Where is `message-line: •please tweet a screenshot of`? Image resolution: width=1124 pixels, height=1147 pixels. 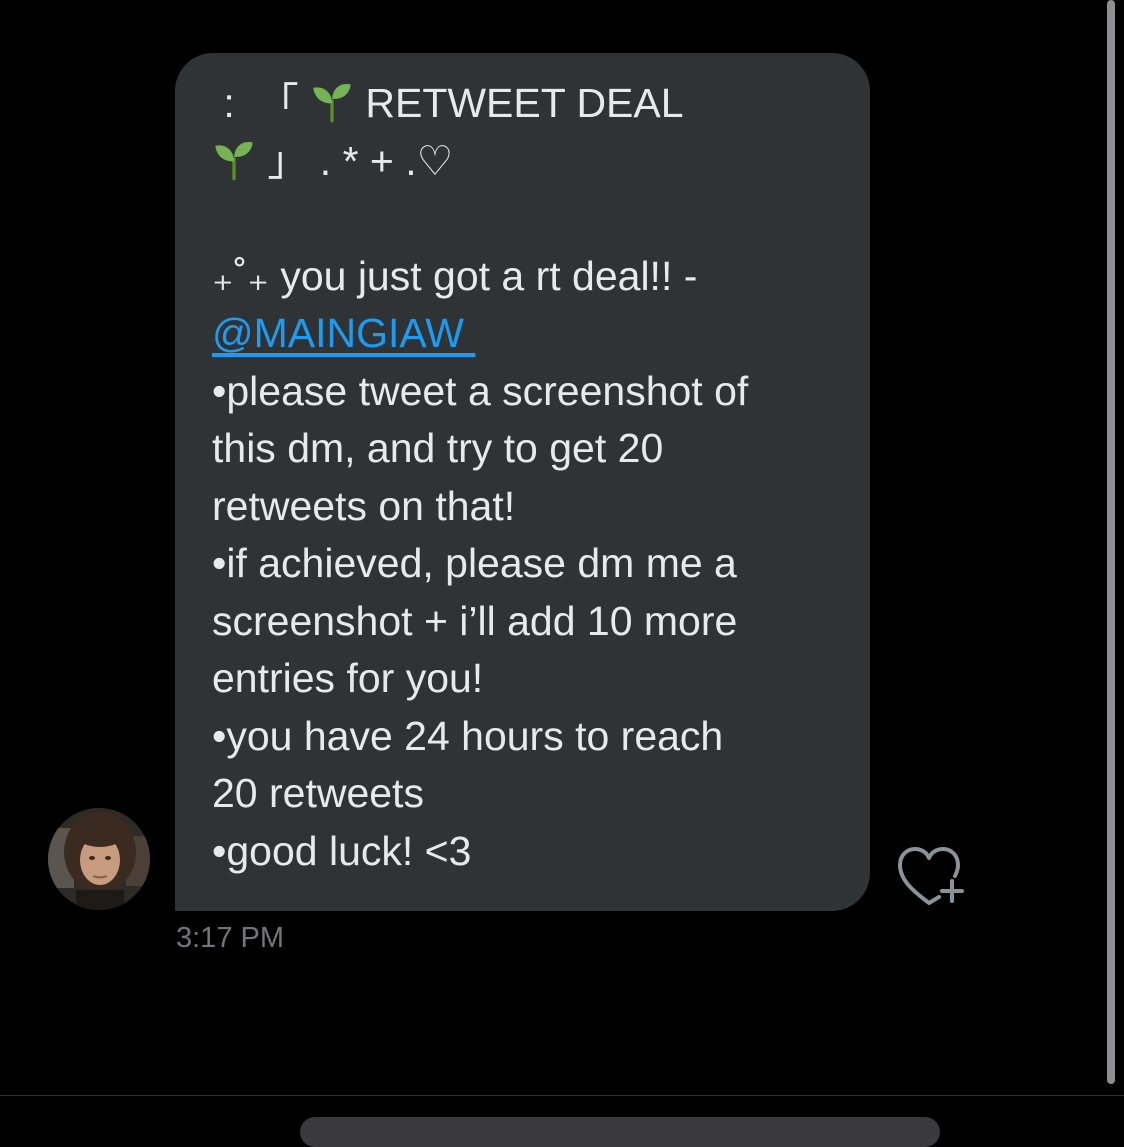 message-line: •please tweet a screenshot of is located at coordinates (480, 390).